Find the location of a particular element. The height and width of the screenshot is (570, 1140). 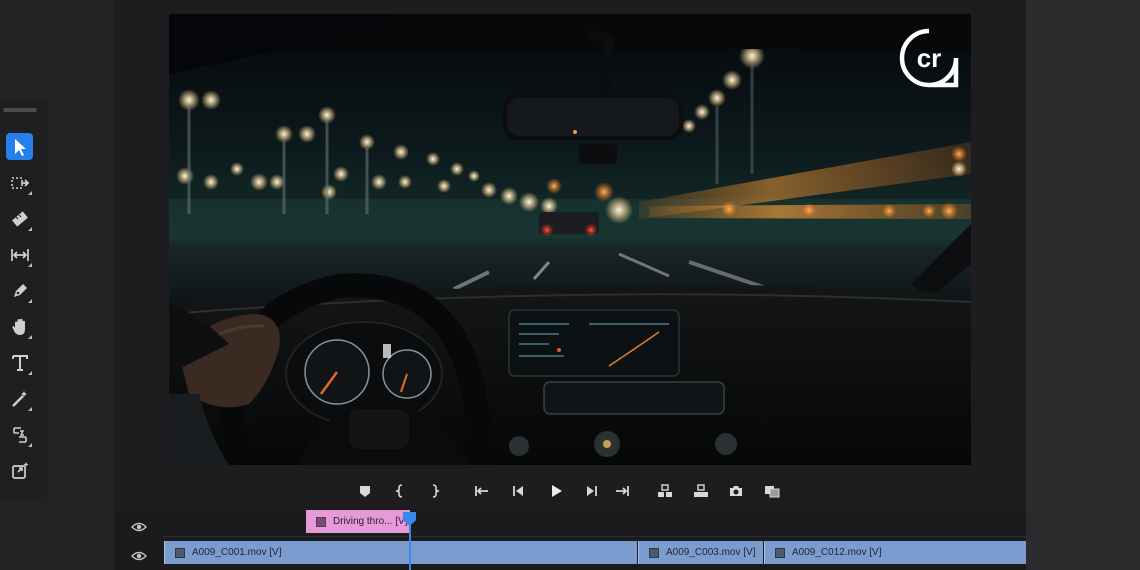

arrow-icon is located at coordinates (19, 146).